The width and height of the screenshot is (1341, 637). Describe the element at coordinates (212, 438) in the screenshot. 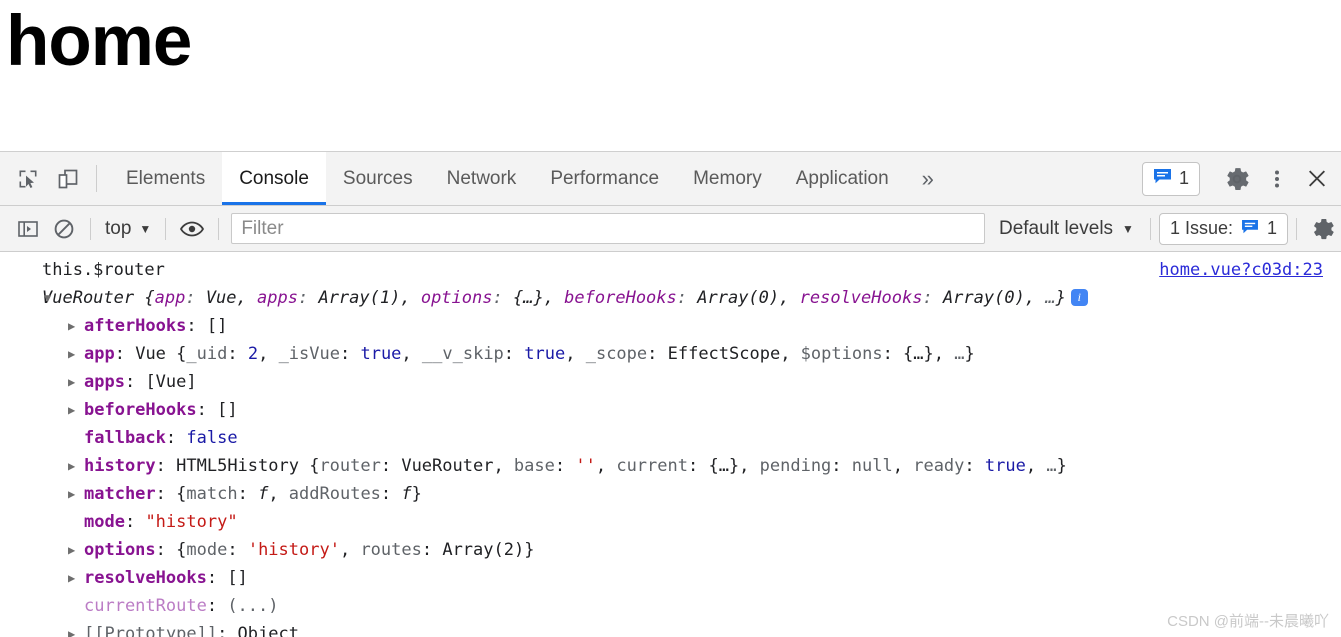

I see `property-value-token: false` at that location.